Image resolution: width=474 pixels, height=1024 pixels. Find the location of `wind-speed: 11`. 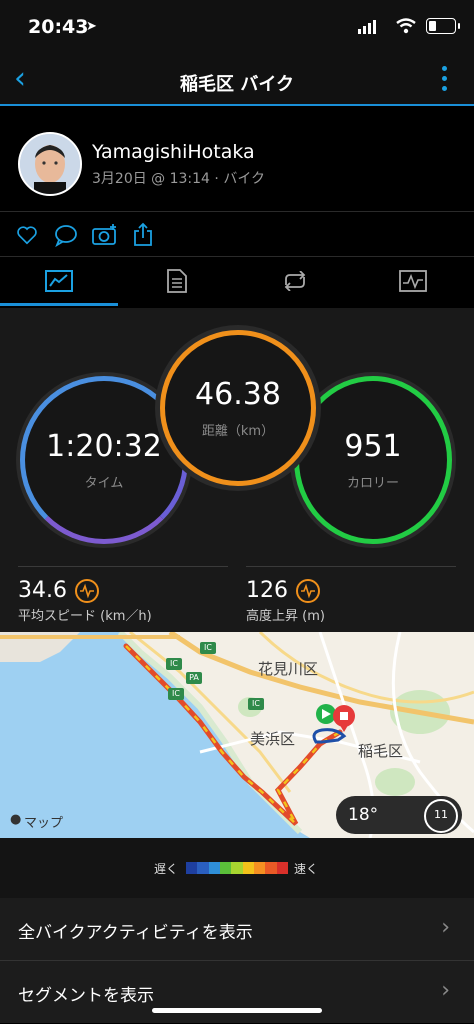

wind-speed: 11 is located at coordinates (441, 814).